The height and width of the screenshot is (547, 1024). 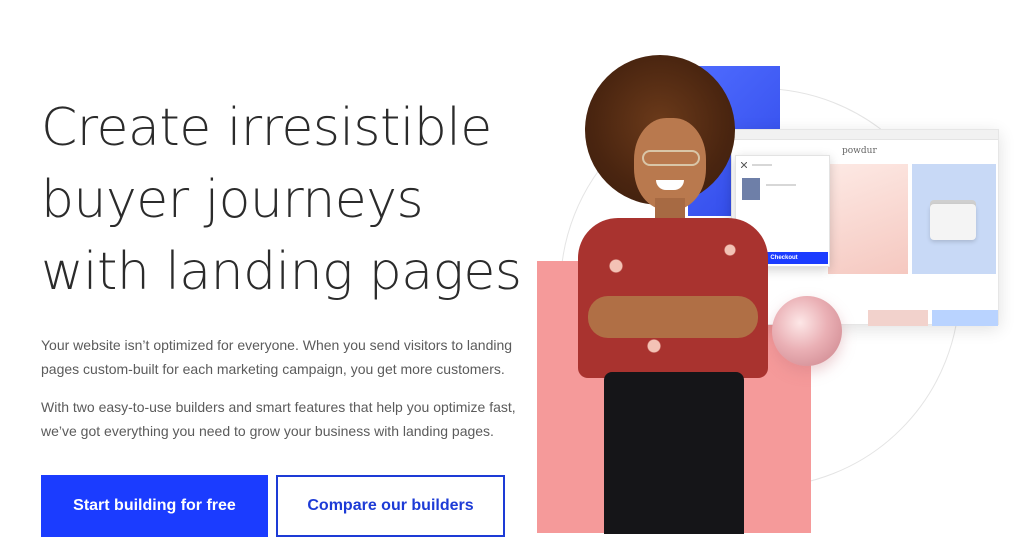 What do you see at coordinates (673, 317) in the screenshot?
I see `person-arms` at bounding box center [673, 317].